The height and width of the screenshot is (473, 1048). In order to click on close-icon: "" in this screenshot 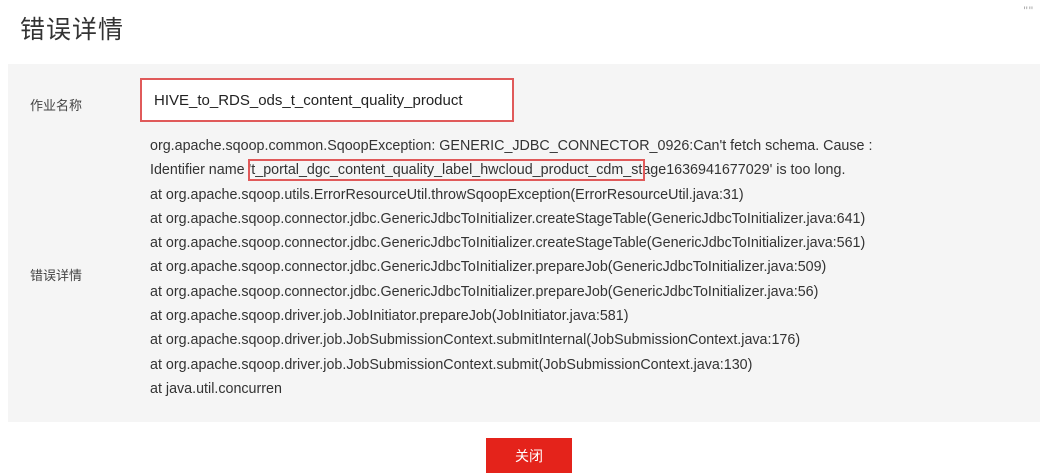, I will do `click(1028, 11)`.